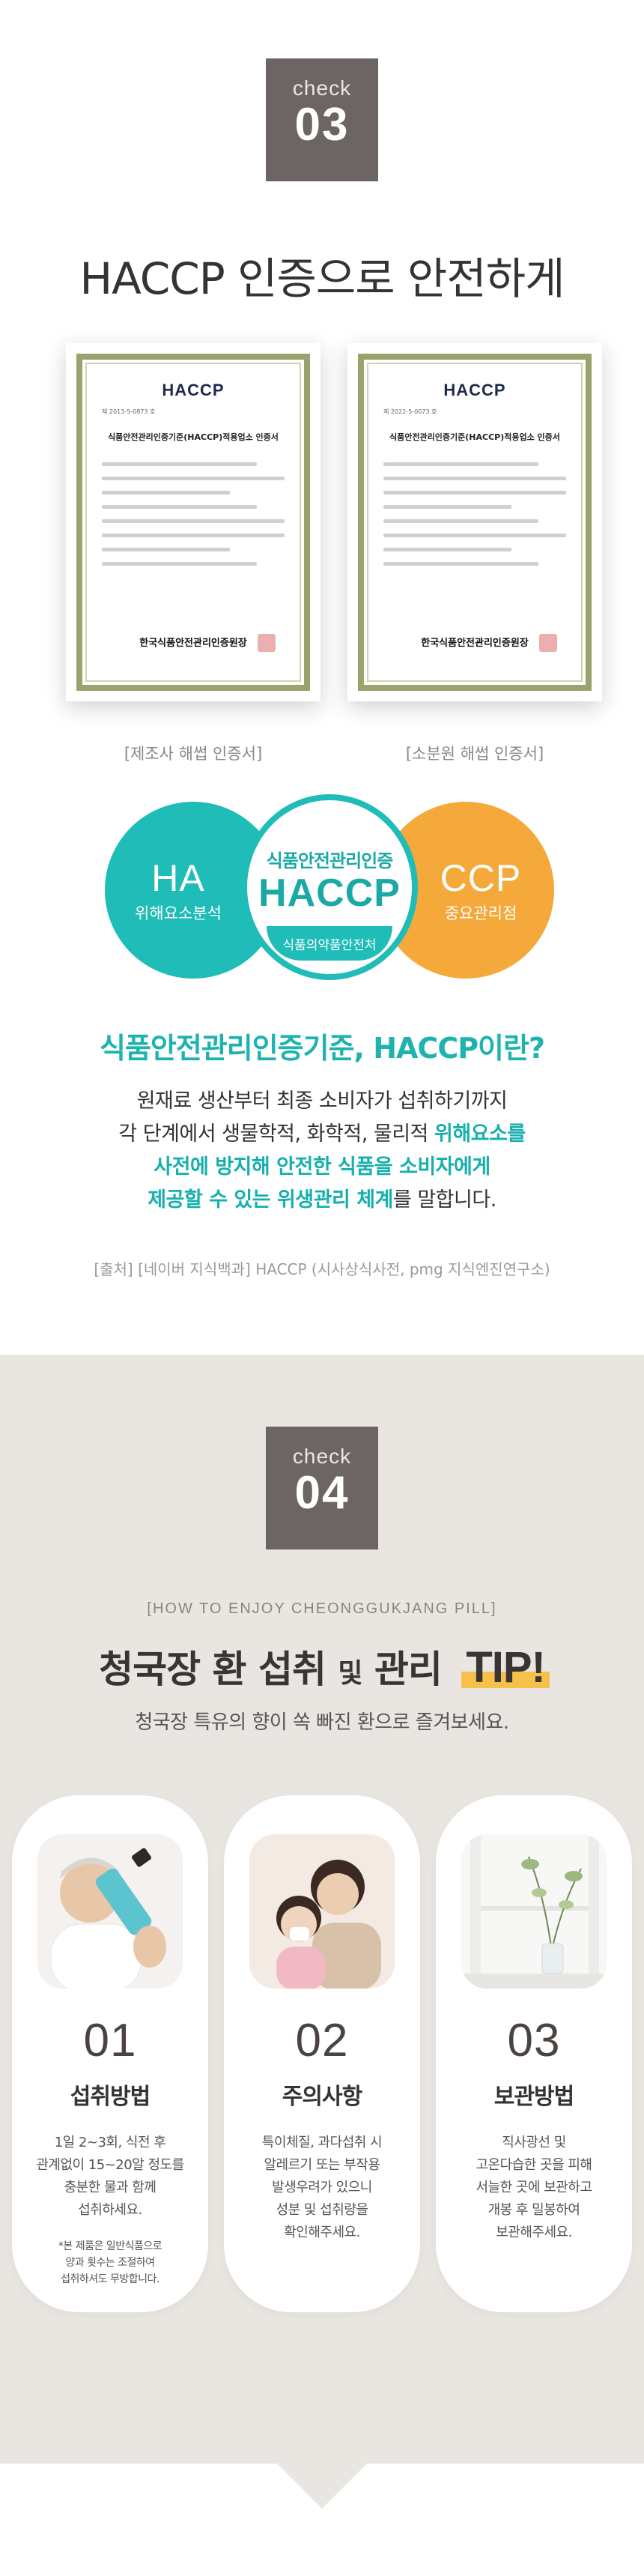  I want to click on ha-sublabel: 위해요소분석, so click(178, 913).